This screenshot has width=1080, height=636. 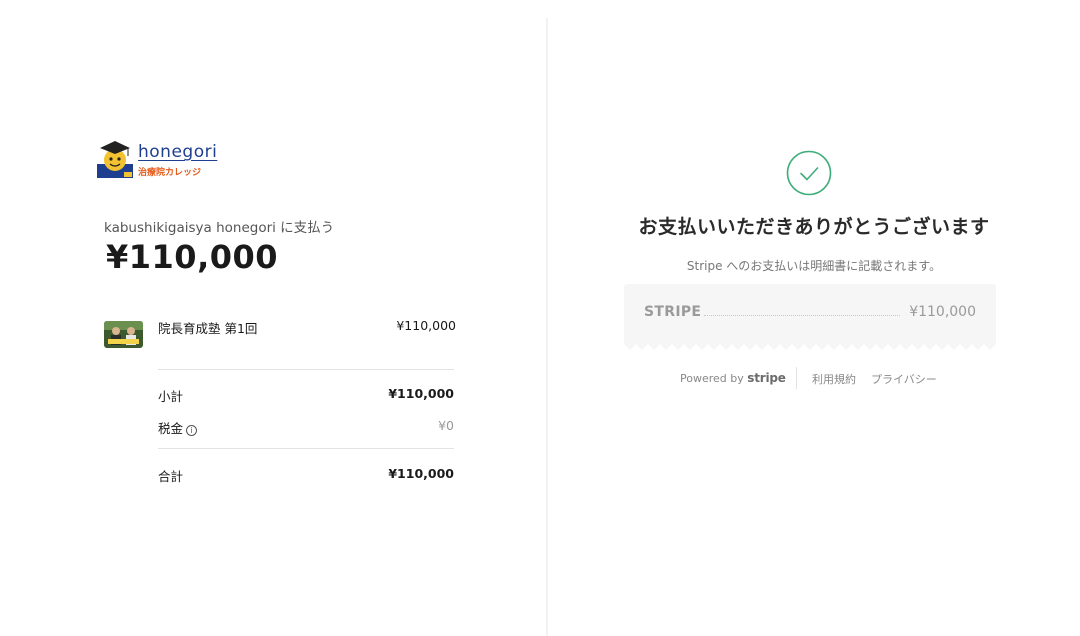 What do you see at coordinates (219, 228) in the screenshot?
I see `merchant-name: kabushikigaisya honegori に支払う` at bounding box center [219, 228].